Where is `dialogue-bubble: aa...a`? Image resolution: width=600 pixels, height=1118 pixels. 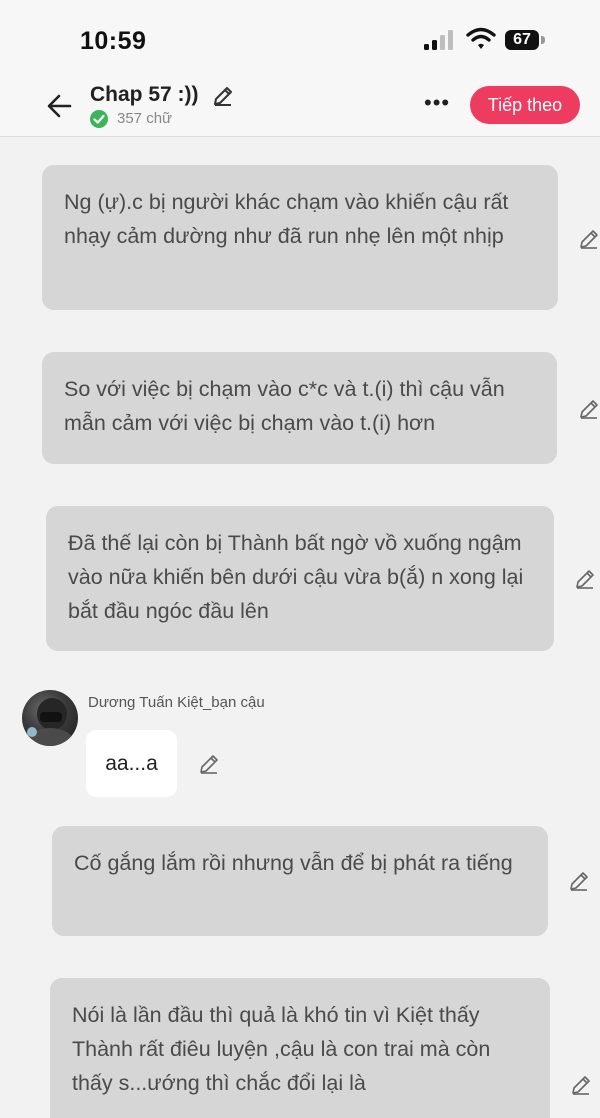
dialogue-bubble: aa...a is located at coordinates (131, 763).